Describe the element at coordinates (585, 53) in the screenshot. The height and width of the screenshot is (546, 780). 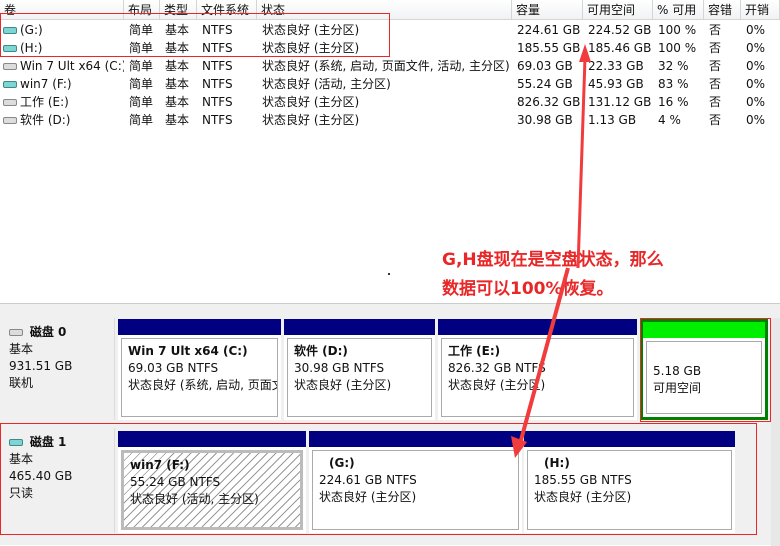
I see `arrow-up-head` at that location.